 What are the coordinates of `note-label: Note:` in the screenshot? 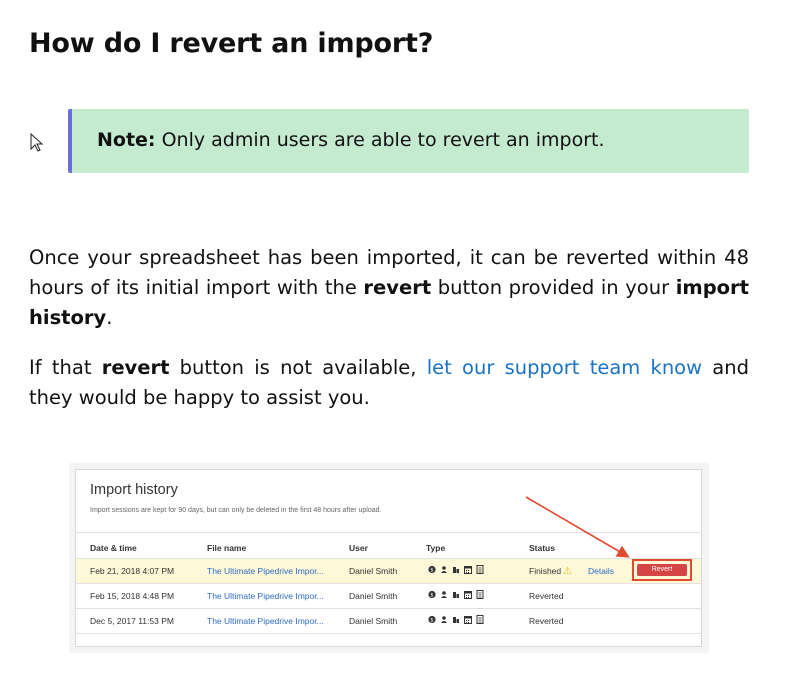 It's located at (126, 140).